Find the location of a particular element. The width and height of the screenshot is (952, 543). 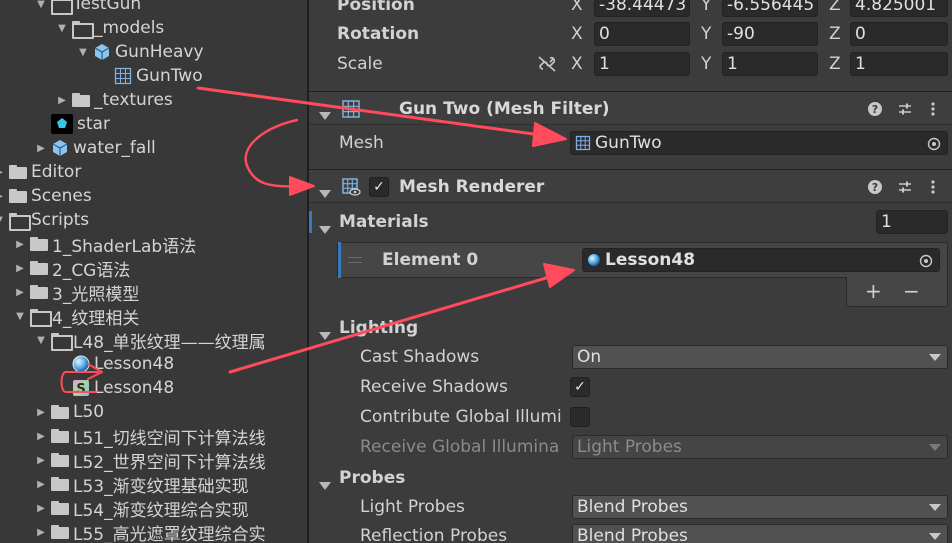

project-item: star is located at coordinates (71, 124).